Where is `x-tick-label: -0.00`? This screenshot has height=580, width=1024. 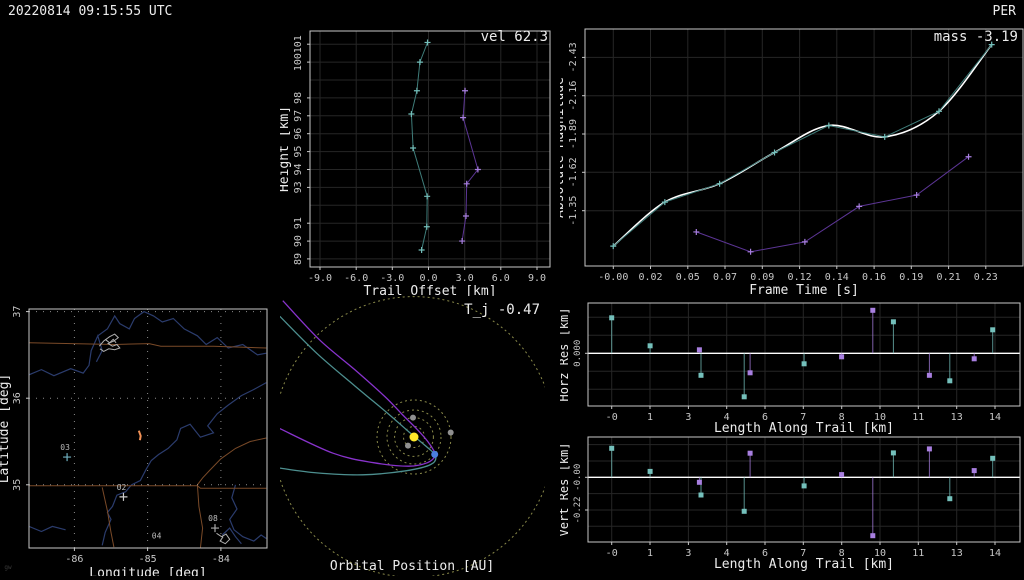 x-tick-label: -0.00 is located at coordinates (613, 277).